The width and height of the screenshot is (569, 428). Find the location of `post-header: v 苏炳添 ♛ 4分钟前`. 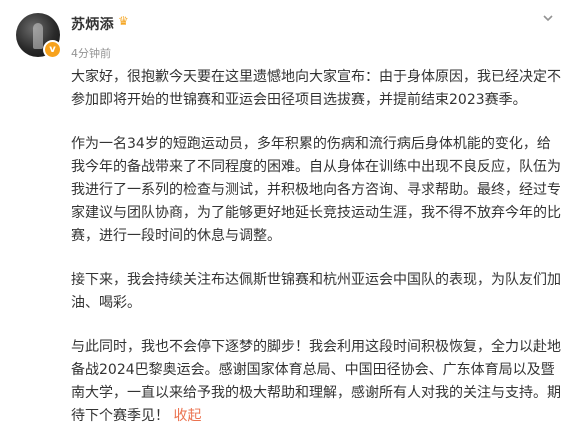

post-header: v 苏炳添 ♛ 4分钟前 is located at coordinates (284, 31).